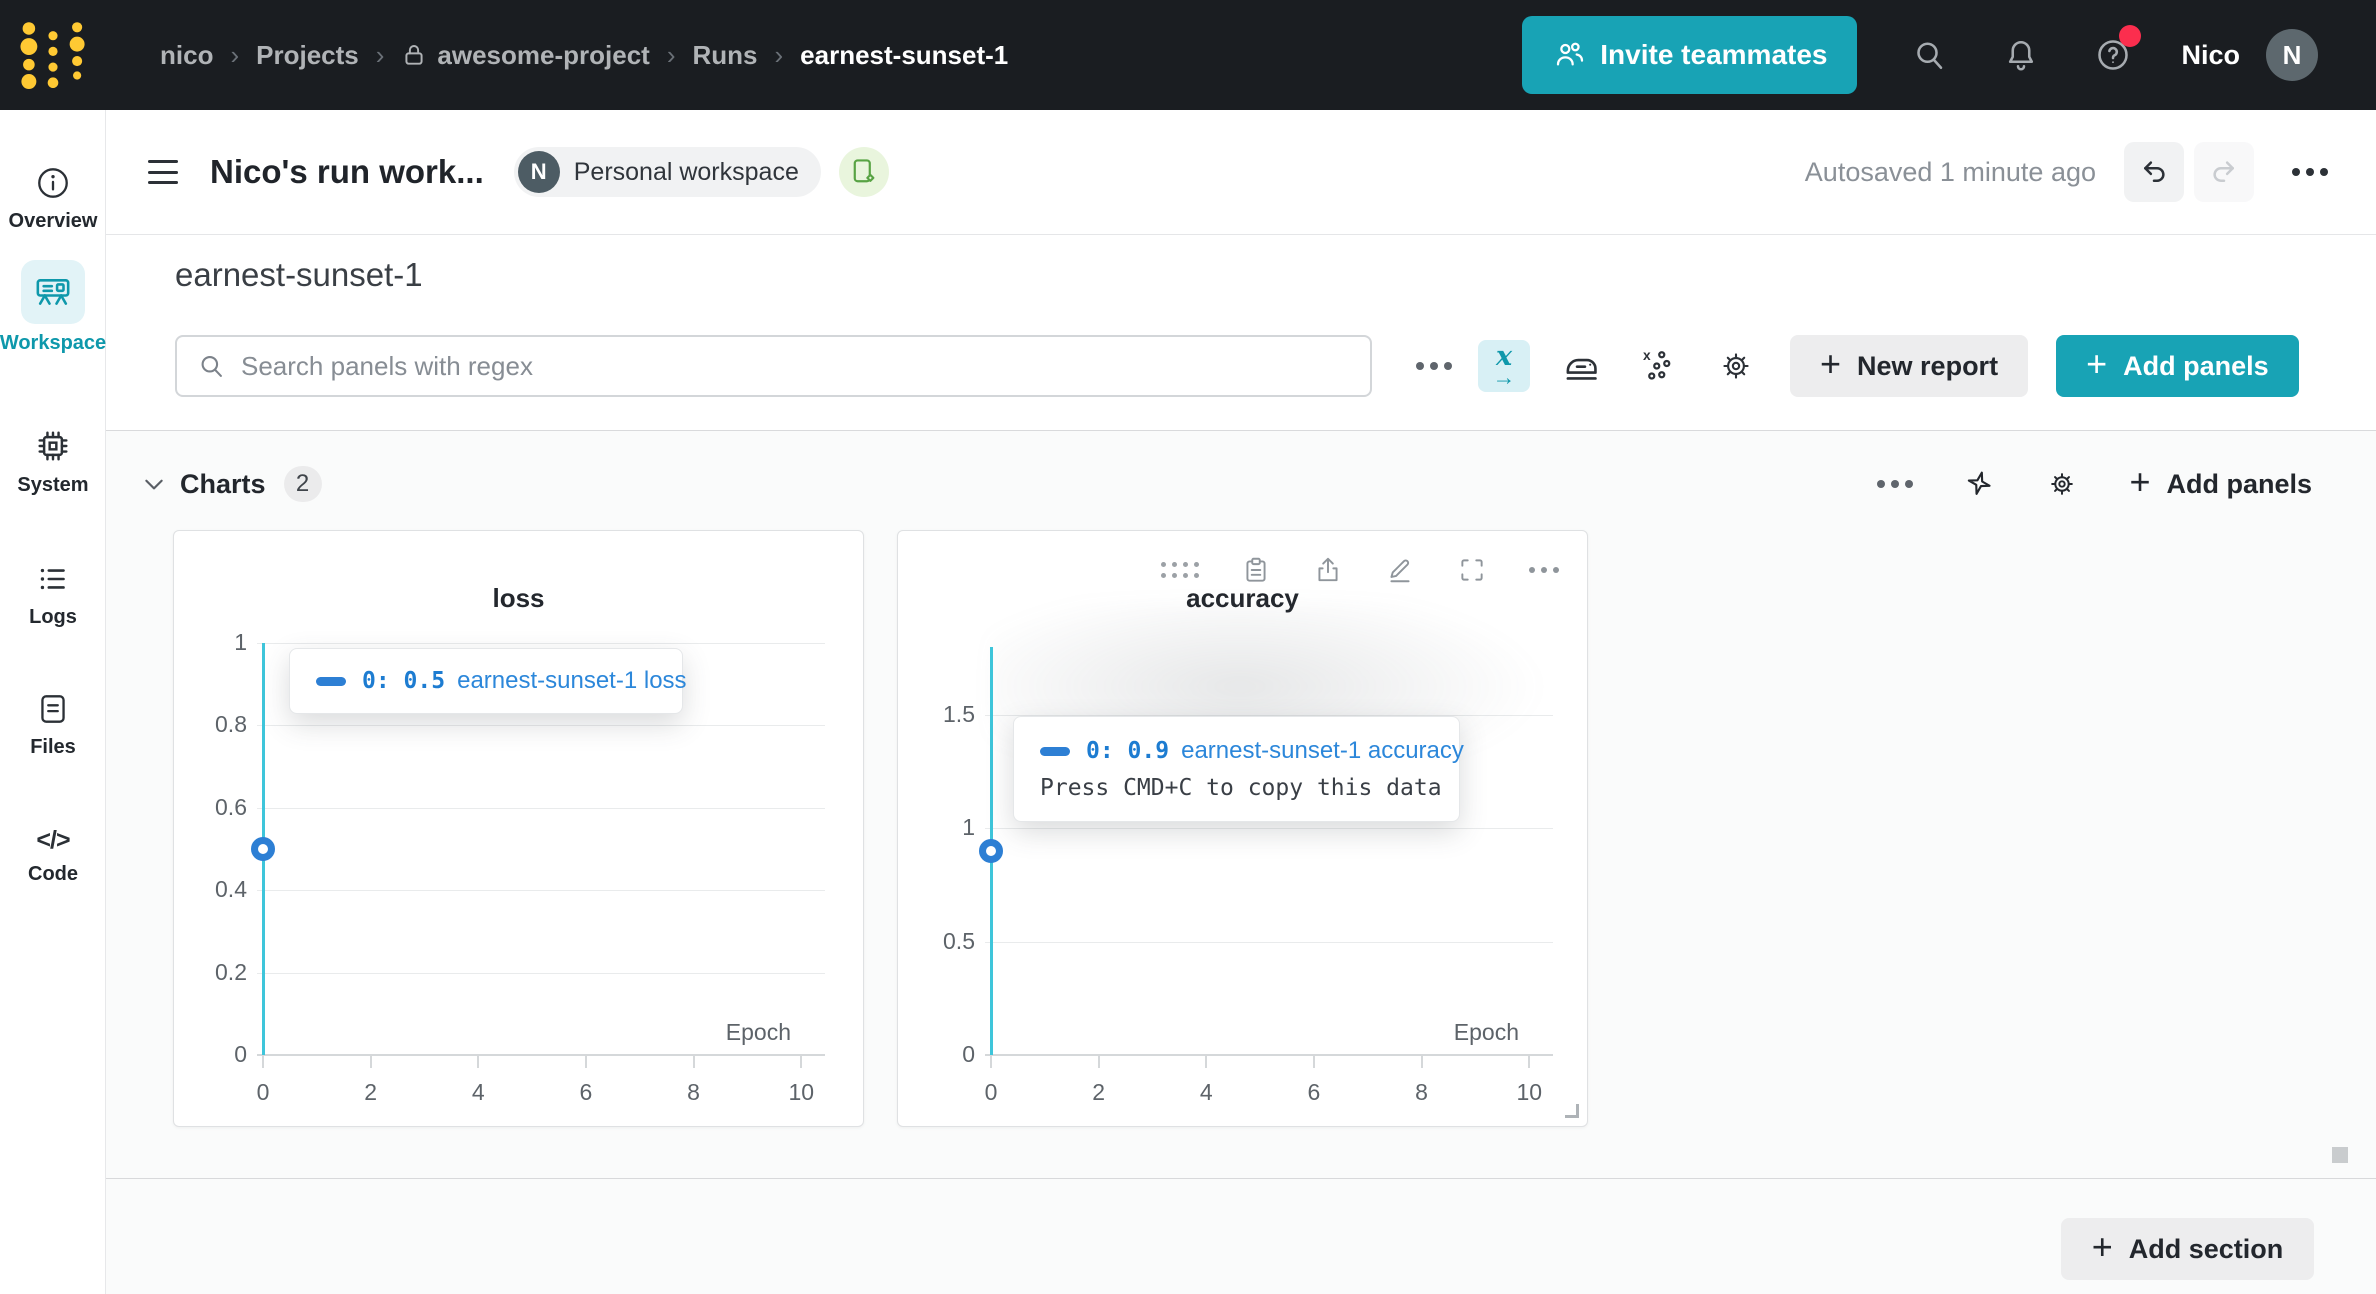  What do you see at coordinates (863, 172) in the screenshot?
I see `create-report-button` at bounding box center [863, 172].